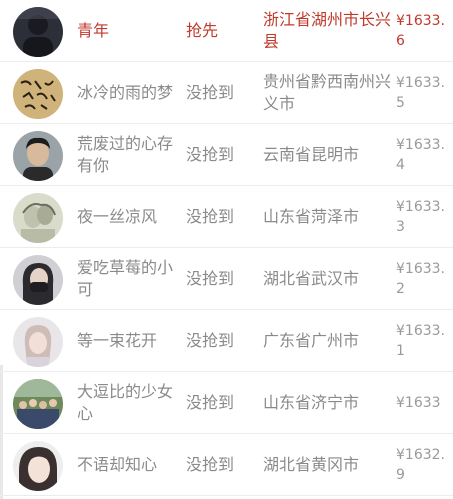 The image size is (453, 499). What do you see at coordinates (327, 92) in the screenshot?
I see `location: 贵州省黔西南州兴义市` at bounding box center [327, 92].